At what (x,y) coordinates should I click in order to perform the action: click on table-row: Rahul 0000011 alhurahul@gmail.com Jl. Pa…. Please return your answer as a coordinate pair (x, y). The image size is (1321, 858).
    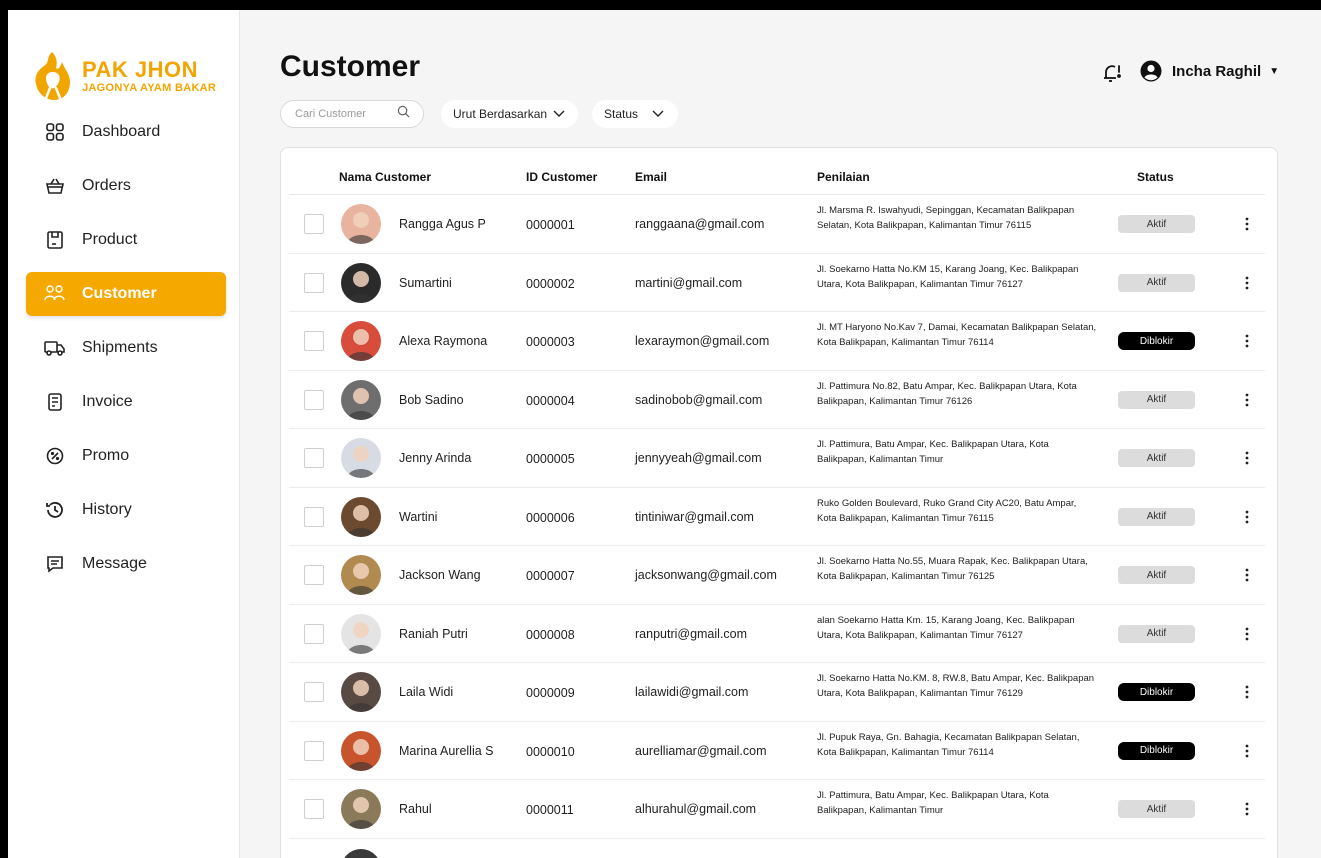
    Looking at the image, I should click on (777, 809).